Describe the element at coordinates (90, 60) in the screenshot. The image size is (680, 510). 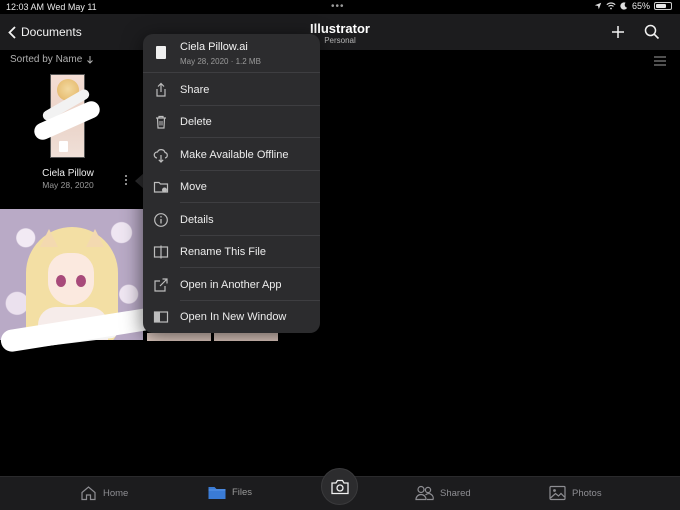
I see `arrow-down-icon` at that location.